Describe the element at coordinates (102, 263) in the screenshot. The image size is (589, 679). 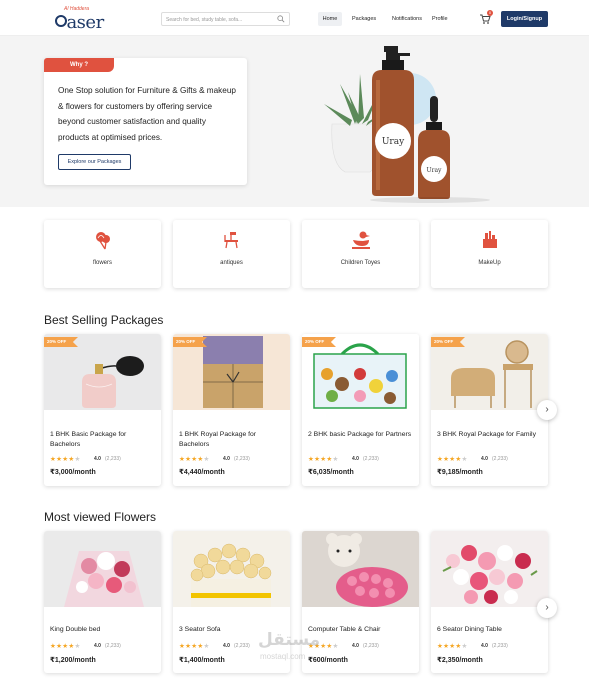
I see `category-label: flowers` at that location.